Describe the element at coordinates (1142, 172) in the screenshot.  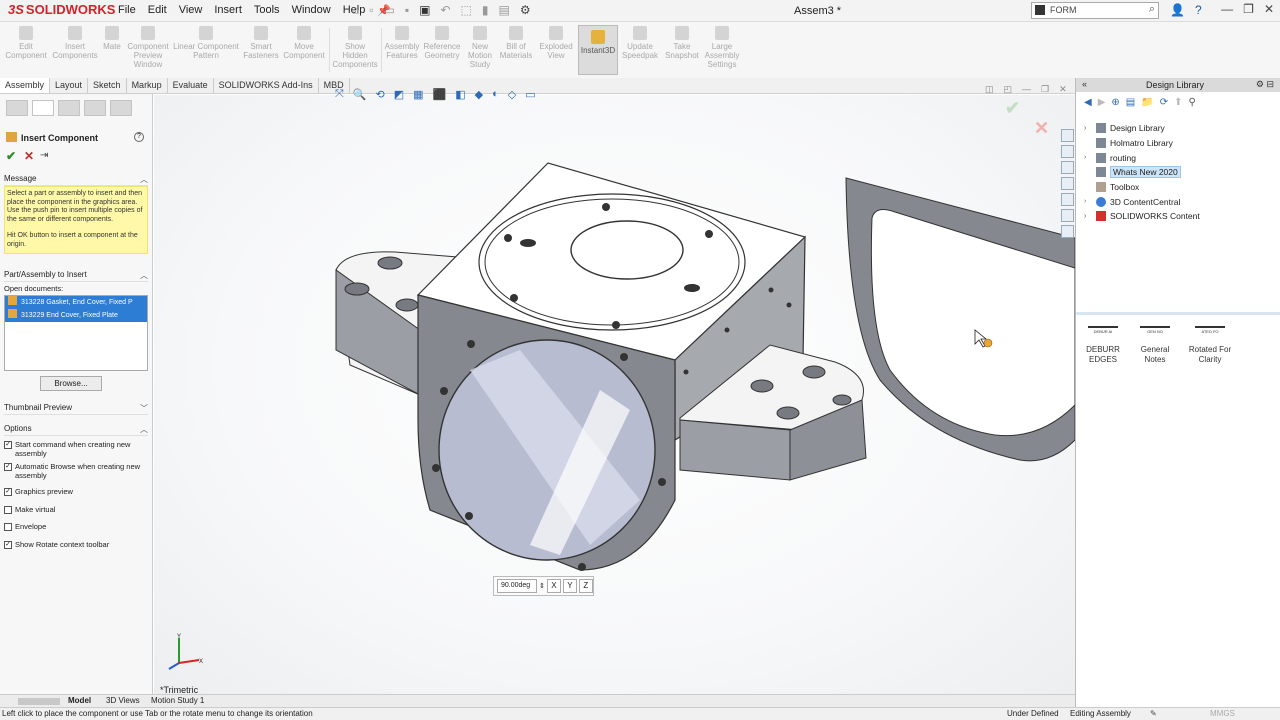
I see `tree-node-whats-new-2020: Whats New 2020` at that location.